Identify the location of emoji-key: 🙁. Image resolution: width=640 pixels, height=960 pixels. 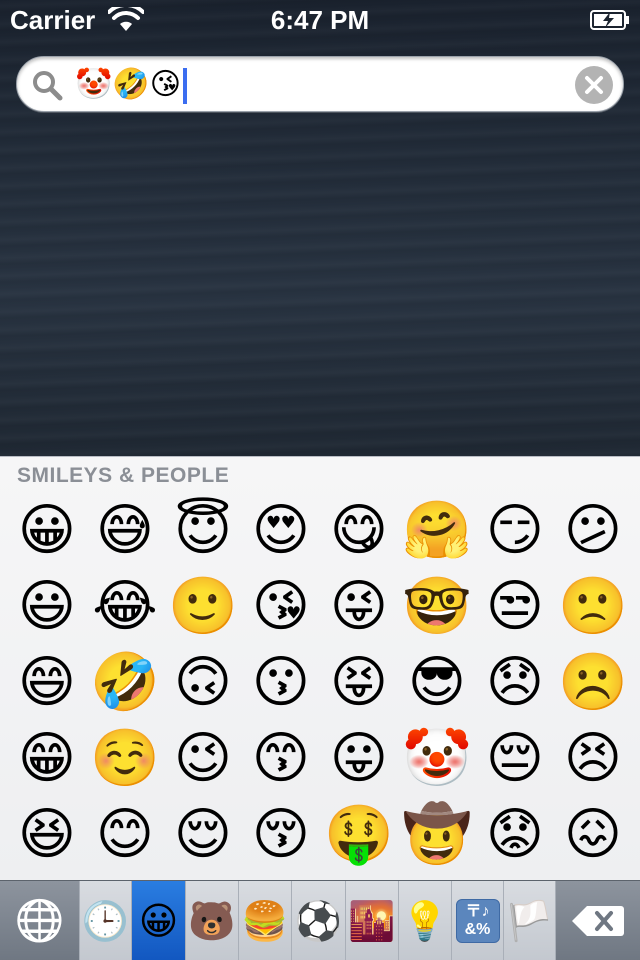
(593, 607).